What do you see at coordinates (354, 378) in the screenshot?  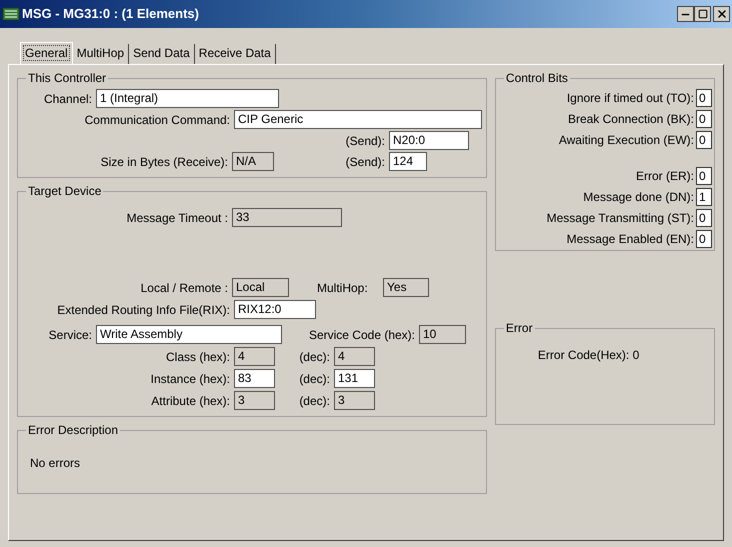 I see `text-field: 131` at bounding box center [354, 378].